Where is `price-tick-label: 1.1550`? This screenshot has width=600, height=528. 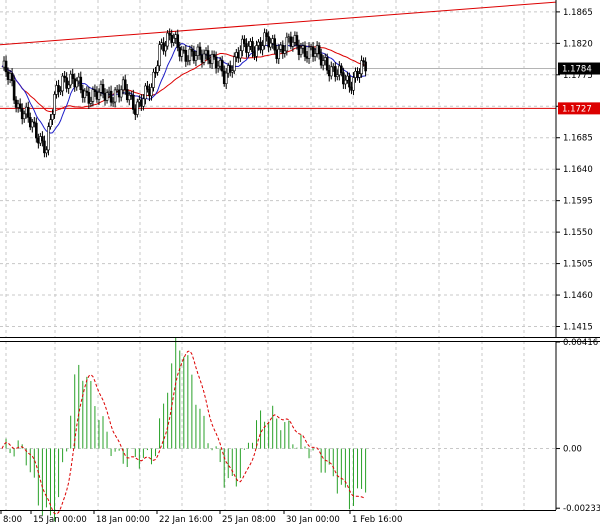
price-tick-label: 1.1550 is located at coordinates (578, 233).